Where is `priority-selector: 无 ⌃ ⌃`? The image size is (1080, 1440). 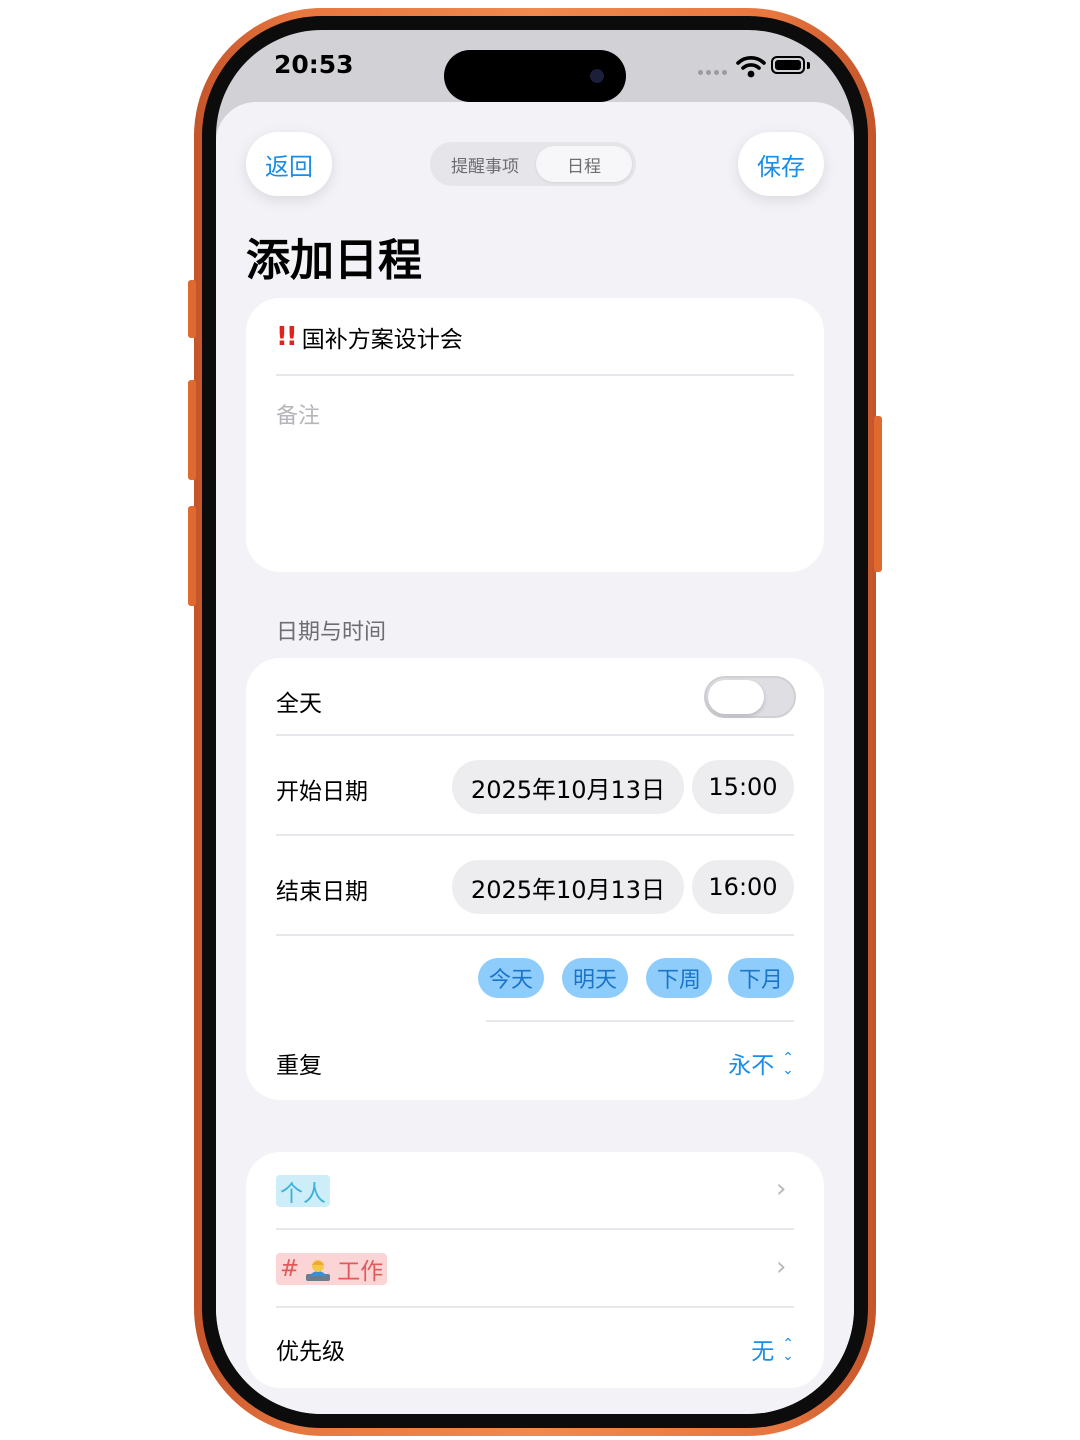 priority-selector: 无 ⌃ ⌃ is located at coordinates (772, 1349).